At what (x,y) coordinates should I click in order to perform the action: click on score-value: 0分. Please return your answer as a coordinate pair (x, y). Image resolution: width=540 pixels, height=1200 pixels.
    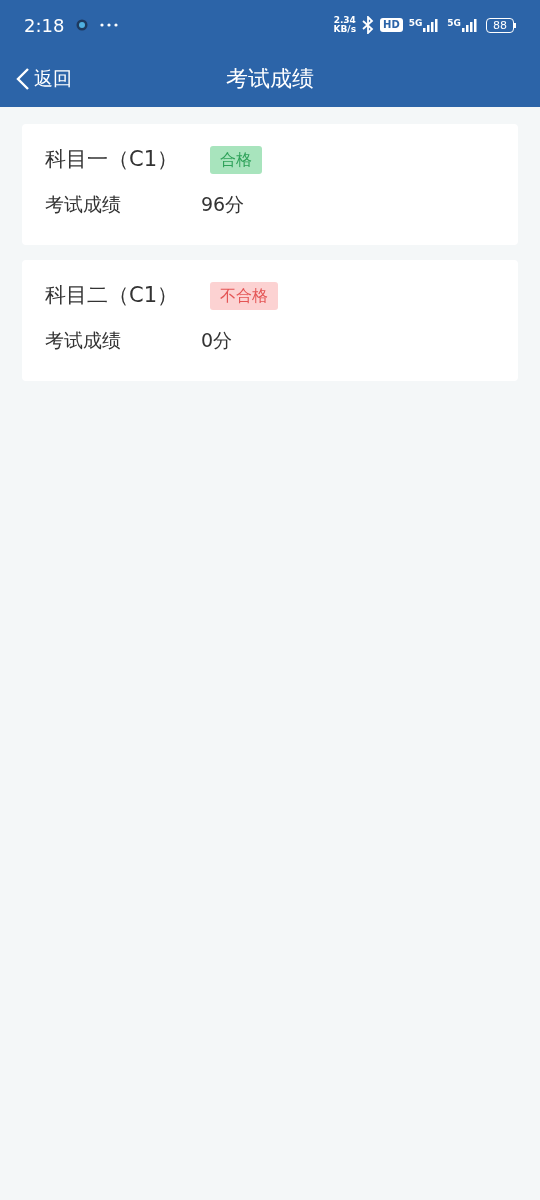
    Looking at the image, I should click on (217, 340).